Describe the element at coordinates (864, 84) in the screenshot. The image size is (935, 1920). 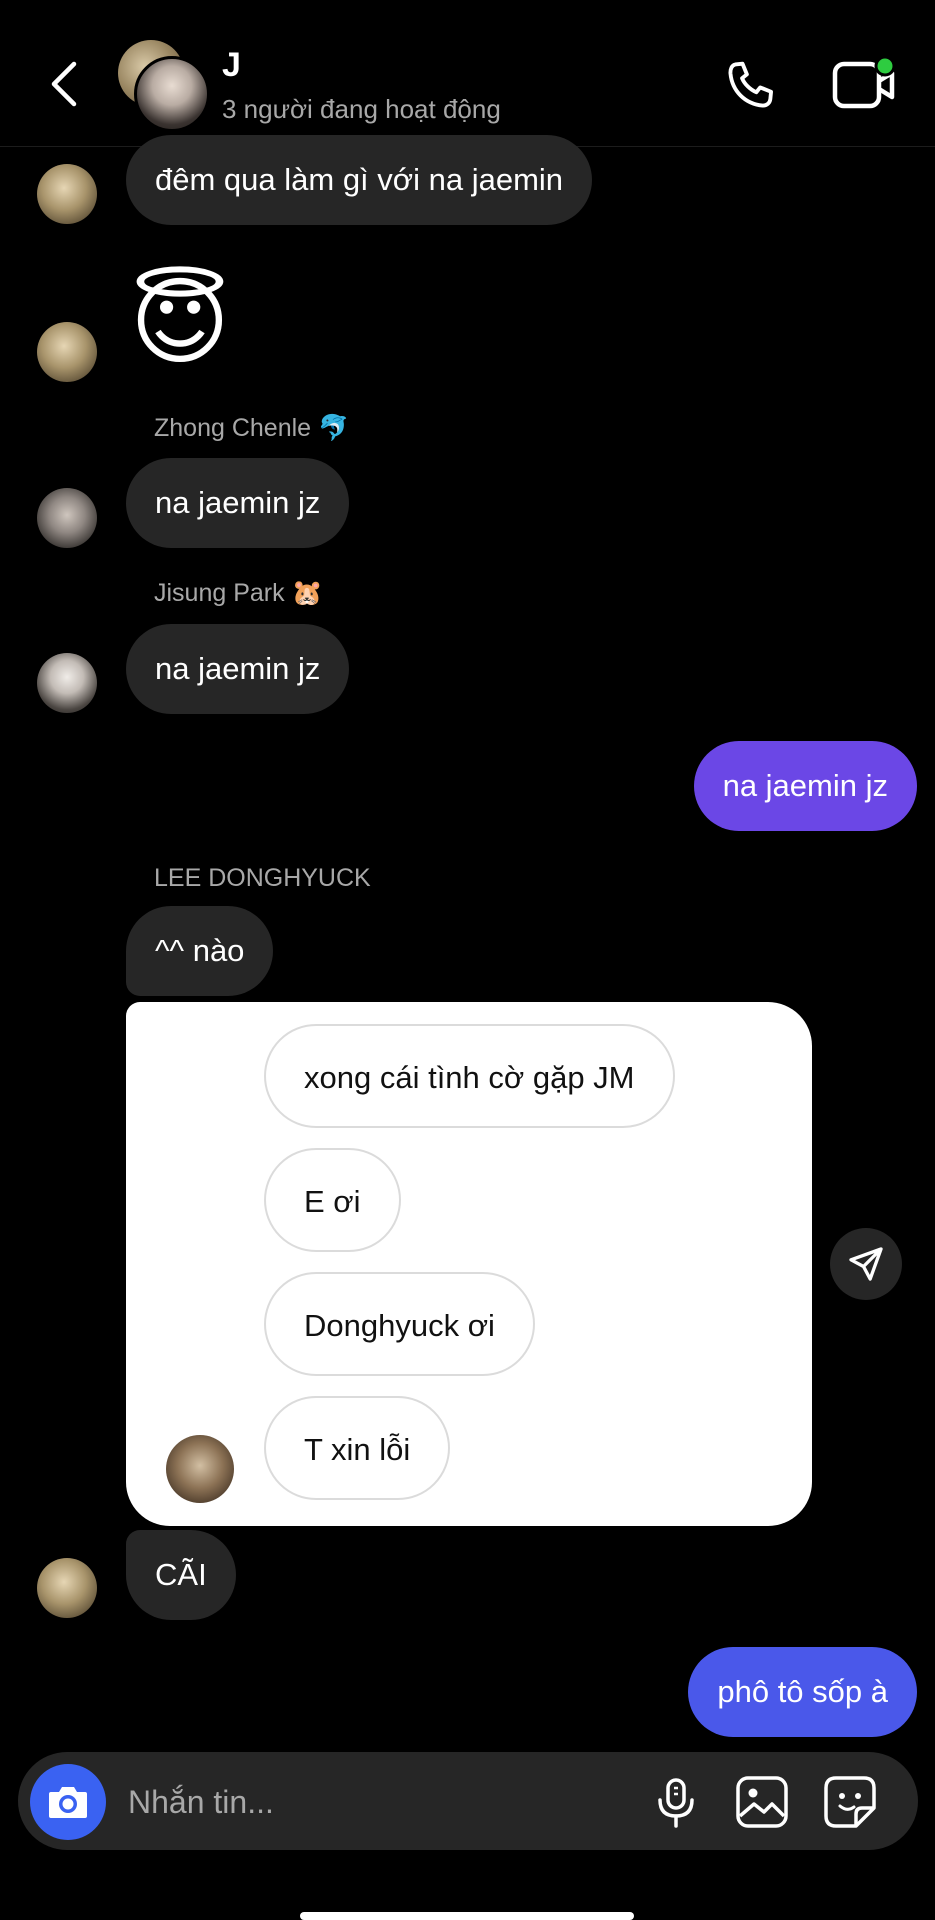
I see `video-call-icon` at that location.